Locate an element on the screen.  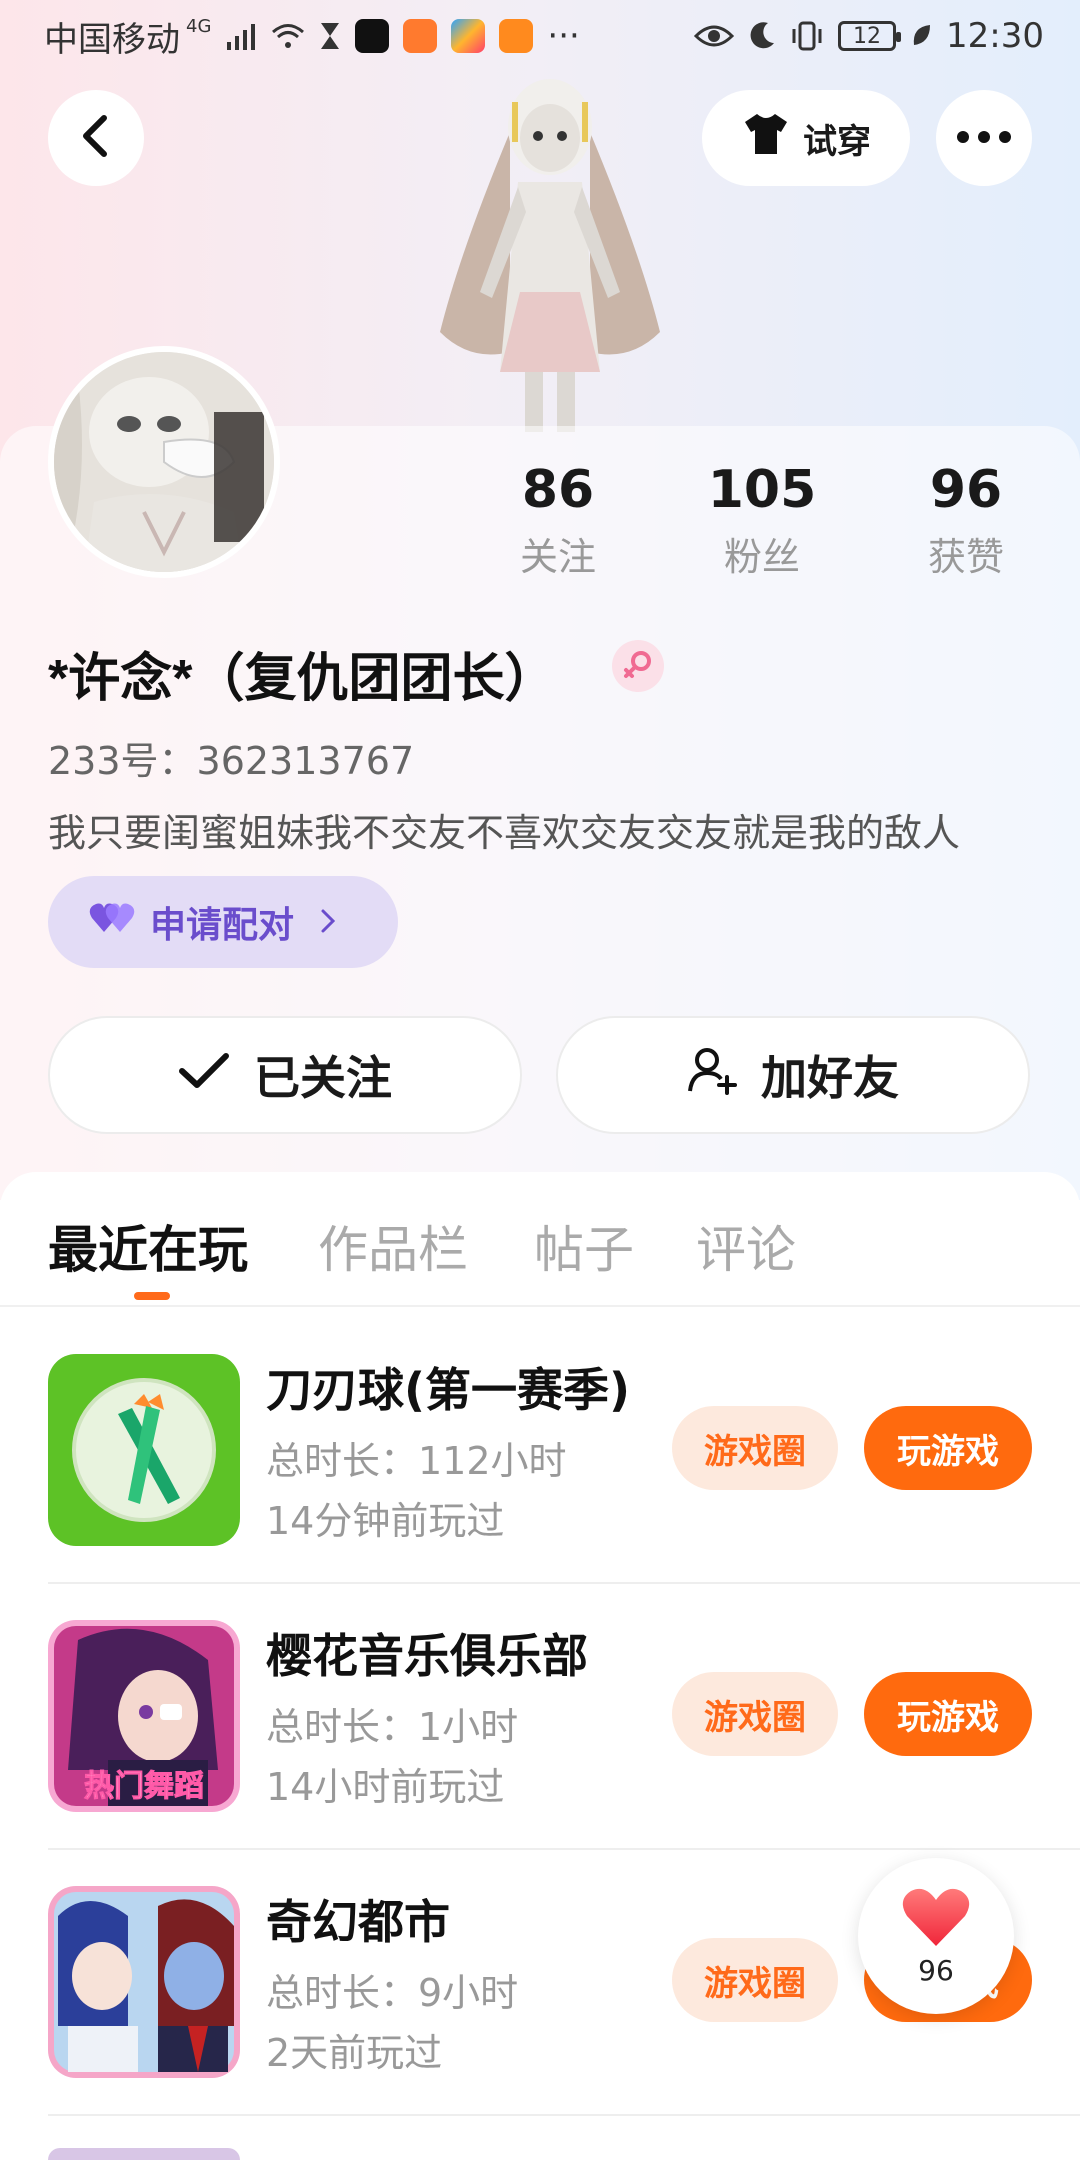
status-bar: 中国移动 4G ··· 12 12:30 is located at coordinates (540, 36).